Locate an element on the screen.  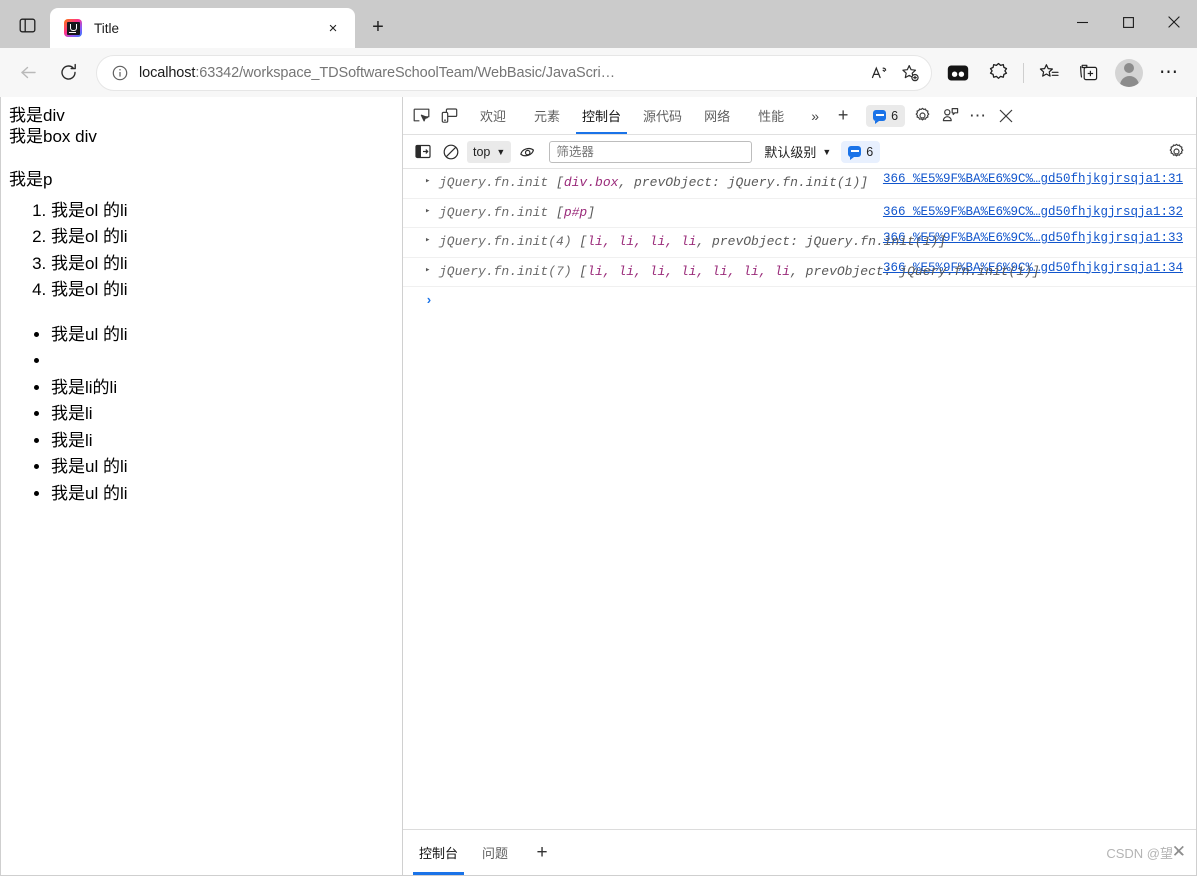
log-tail: ] is located at coordinates (591, 212).